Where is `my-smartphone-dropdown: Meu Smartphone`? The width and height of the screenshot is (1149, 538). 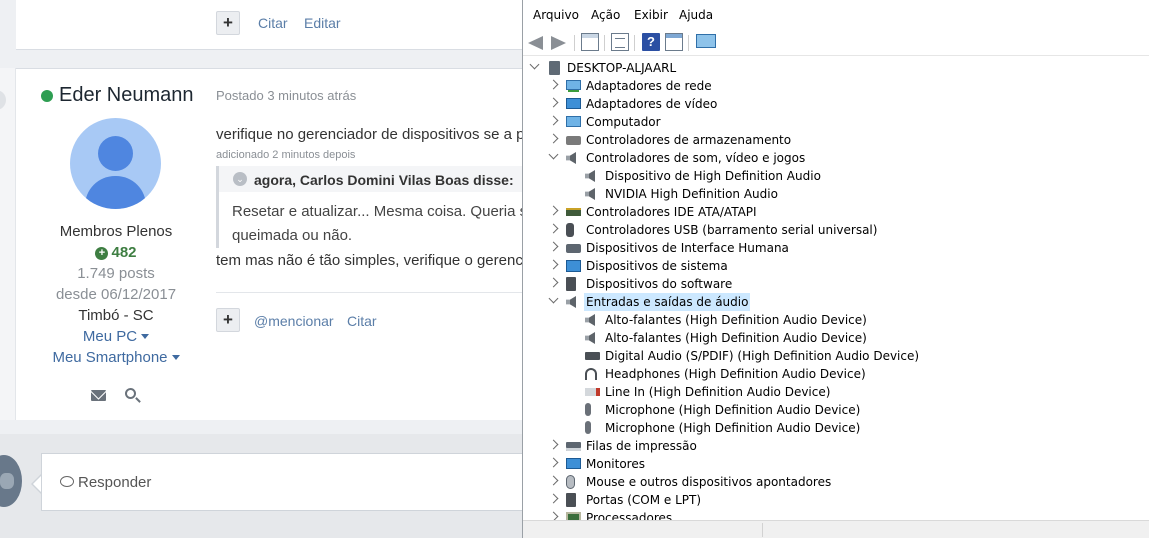
my-smartphone-dropdown: Meu Smartphone is located at coordinates (116, 357).